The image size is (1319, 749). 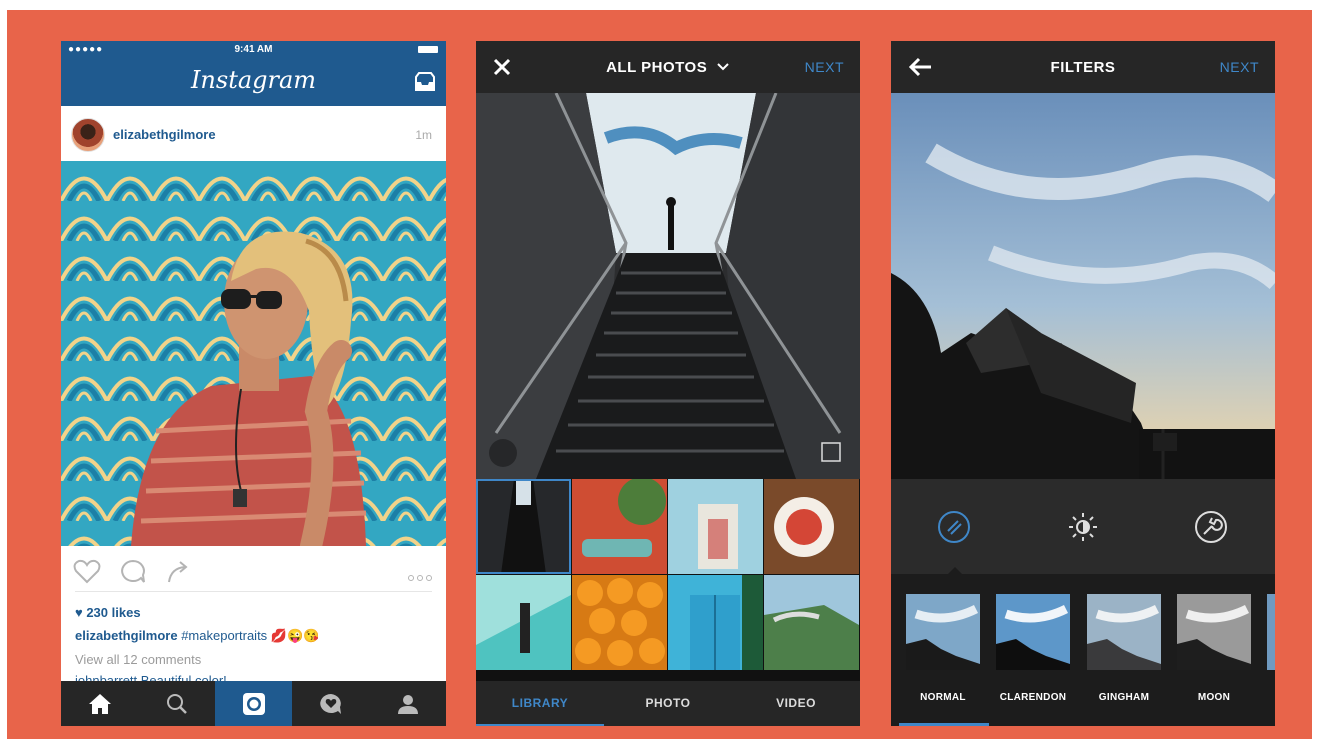 I want to click on app-header: Instagram, so click(x=253, y=82).